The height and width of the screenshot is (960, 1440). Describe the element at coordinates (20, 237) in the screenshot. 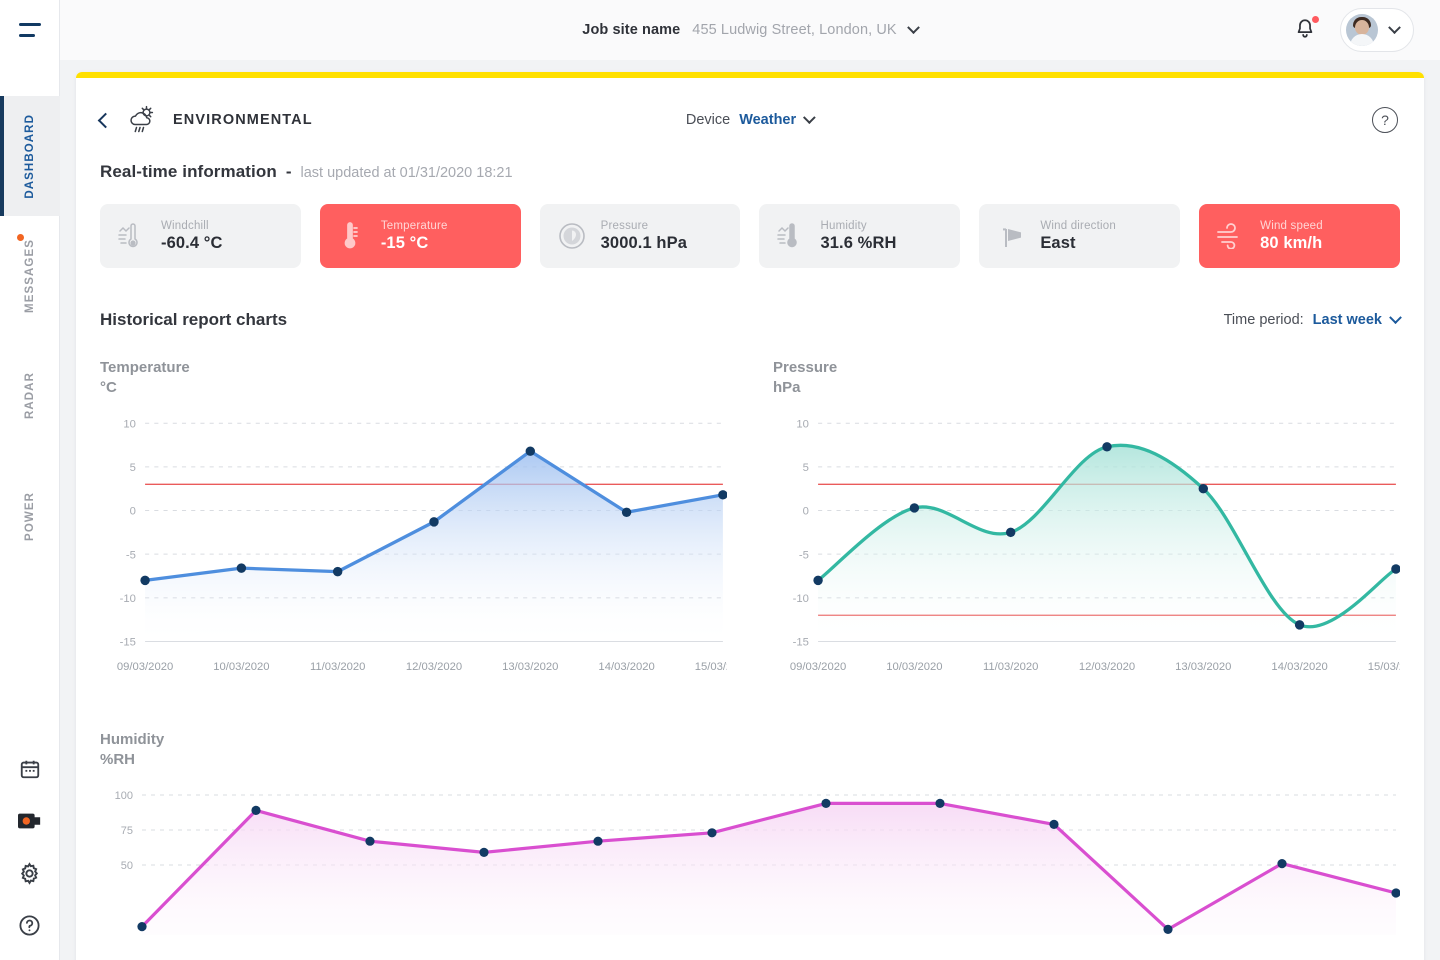

I see `messages-badge-dot` at that location.